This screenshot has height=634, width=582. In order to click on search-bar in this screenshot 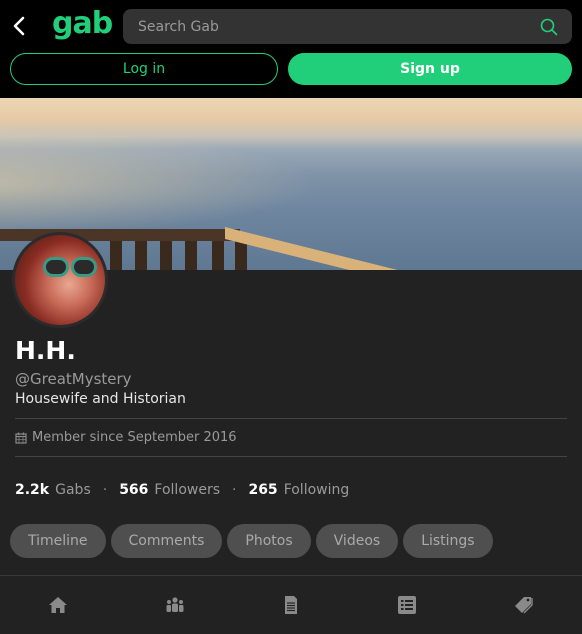, I will do `click(347, 26)`.